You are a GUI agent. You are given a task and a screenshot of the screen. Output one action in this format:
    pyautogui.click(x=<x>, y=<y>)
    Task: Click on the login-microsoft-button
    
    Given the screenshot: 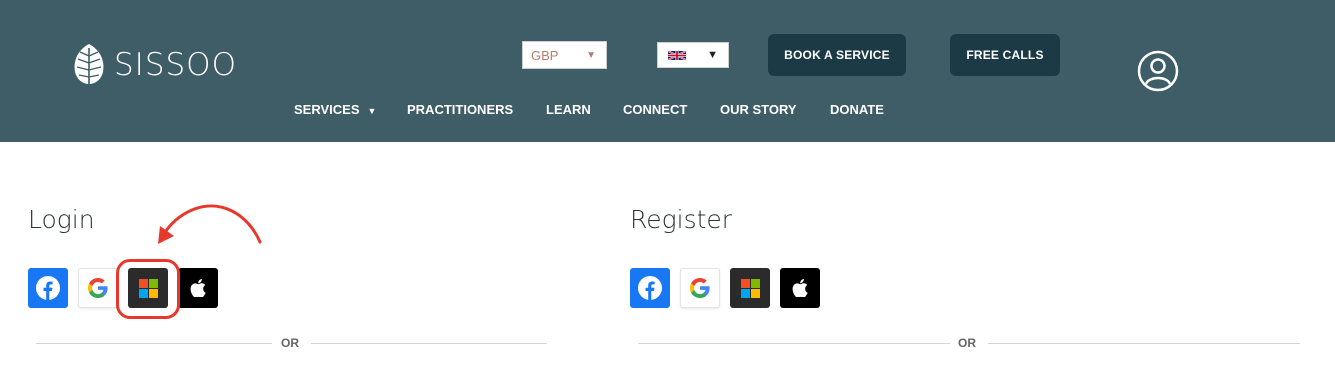 What is the action you would take?
    pyautogui.click(x=148, y=288)
    